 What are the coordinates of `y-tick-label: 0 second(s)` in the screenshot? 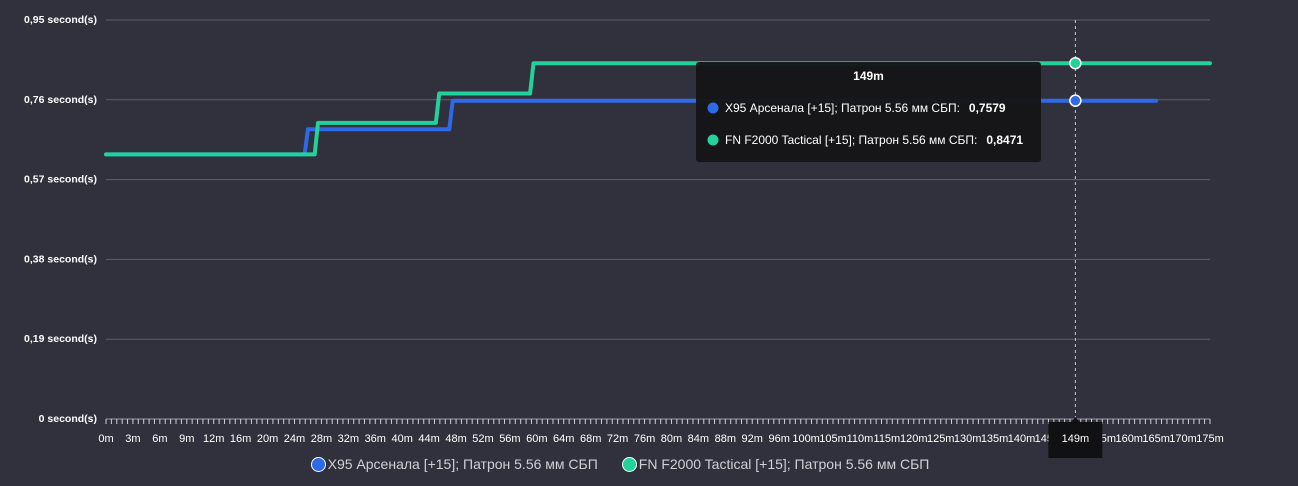 It's located at (68, 419).